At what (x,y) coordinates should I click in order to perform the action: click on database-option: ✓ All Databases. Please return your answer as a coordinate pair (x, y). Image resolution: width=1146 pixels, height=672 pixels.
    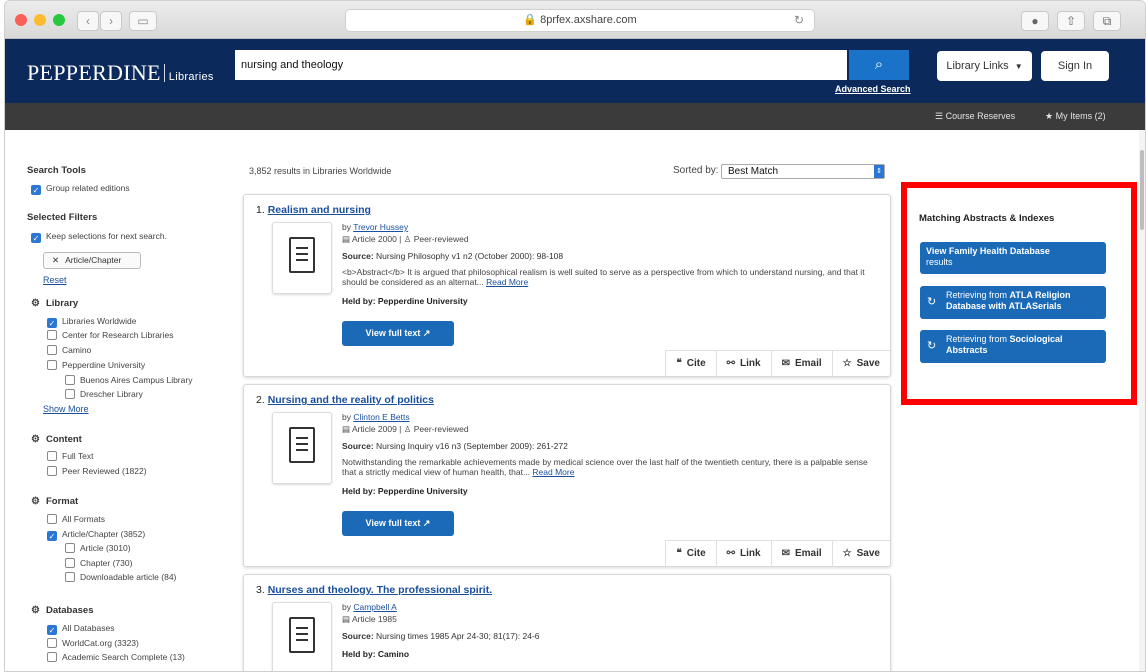
    Looking at the image, I should click on (80, 629).